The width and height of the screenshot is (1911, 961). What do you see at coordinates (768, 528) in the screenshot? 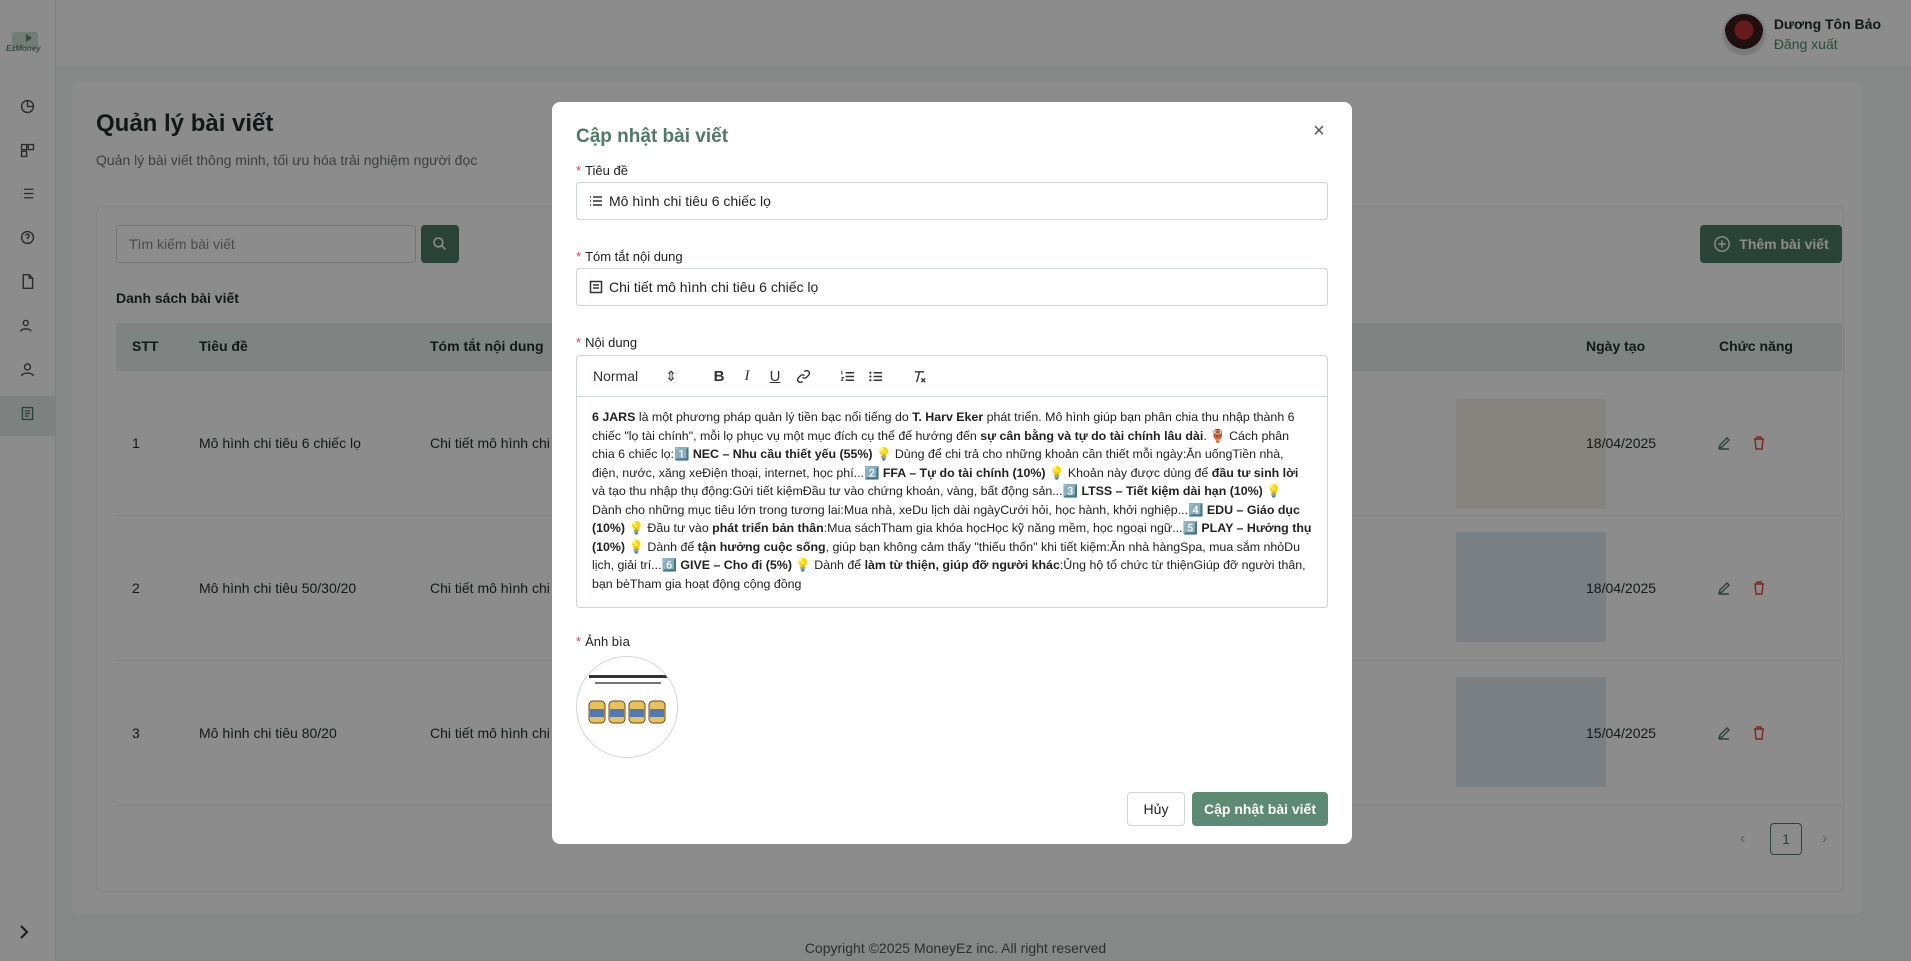
I see `editor-bold-text: phát triển bản thân` at bounding box center [768, 528].